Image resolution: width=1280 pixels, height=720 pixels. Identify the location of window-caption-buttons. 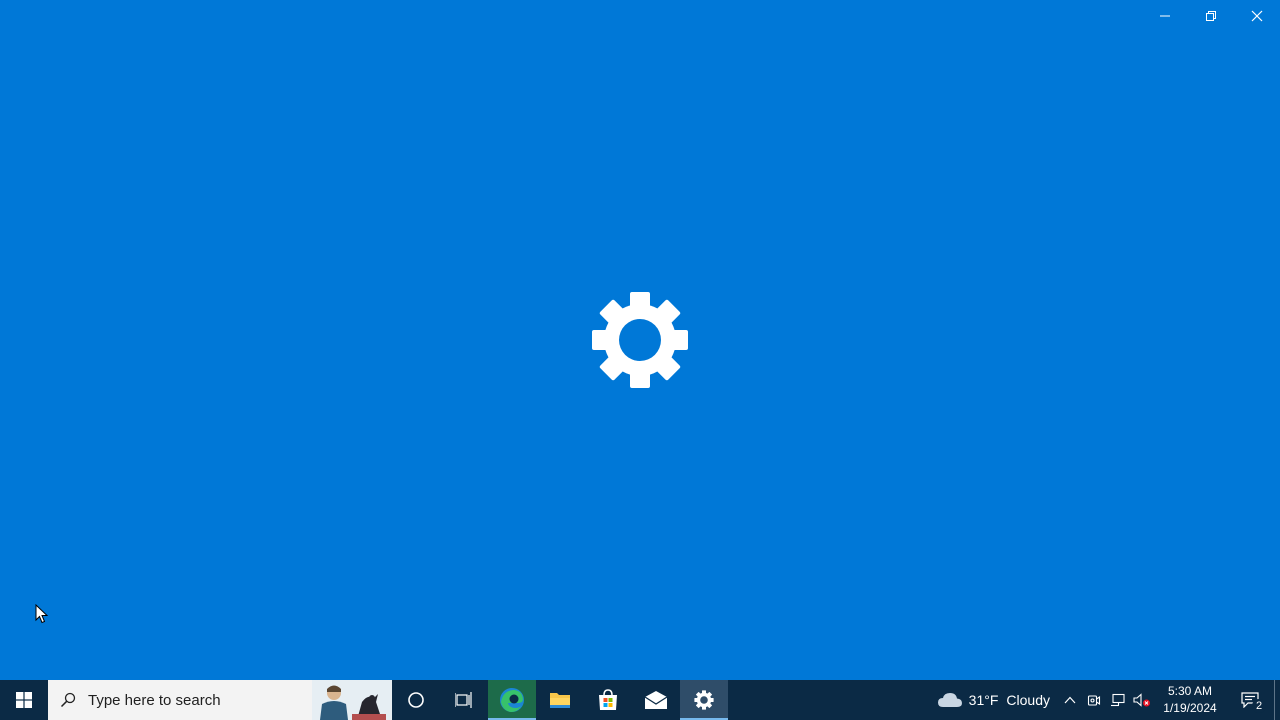
(1211, 16).